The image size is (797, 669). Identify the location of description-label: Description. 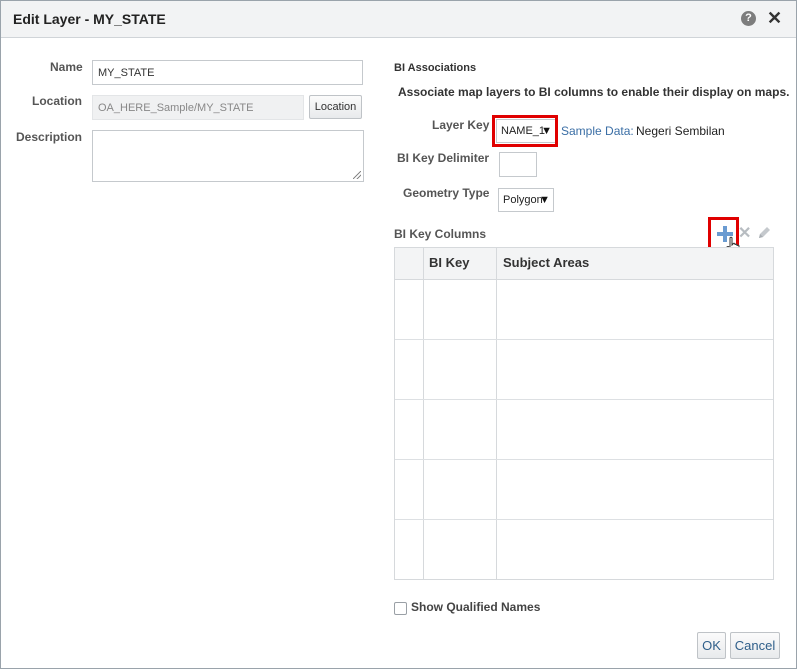
(49, 137).